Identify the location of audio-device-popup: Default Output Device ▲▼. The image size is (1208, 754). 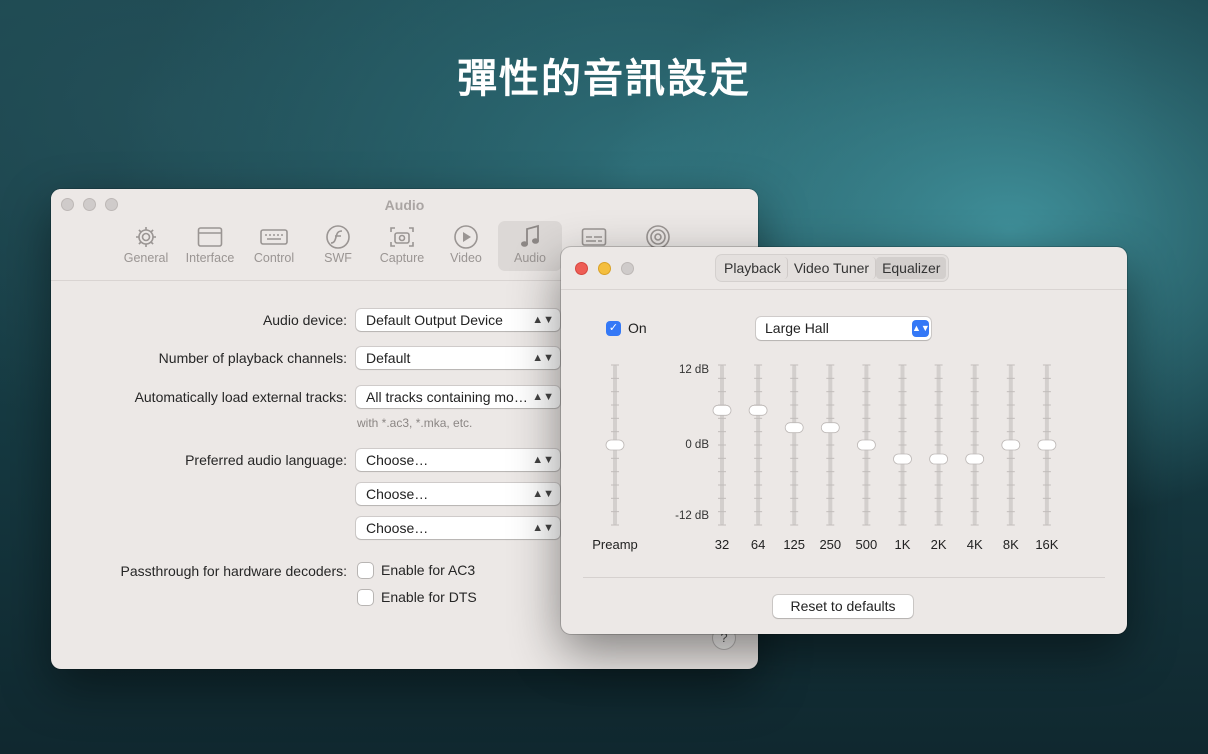
(458, 320).